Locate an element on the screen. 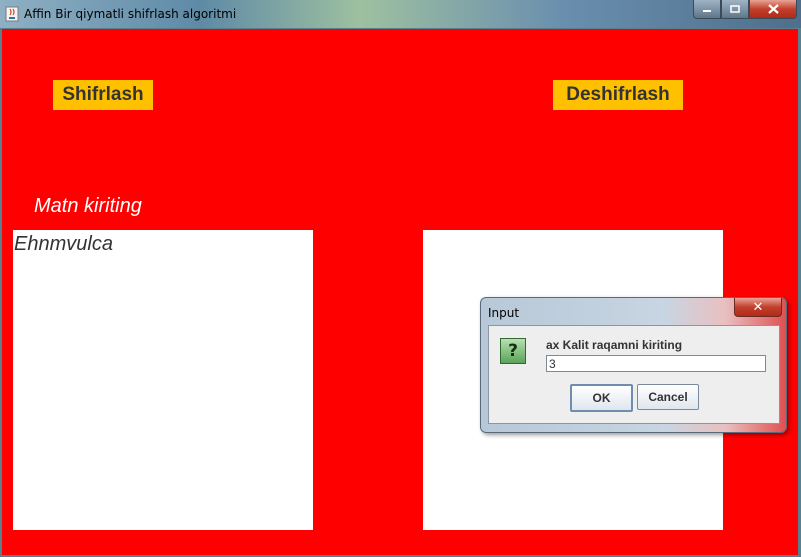 This screenshot has width=801, height=557. input-prompt-label: Matn kiriting is located at coordinates (88, 206).